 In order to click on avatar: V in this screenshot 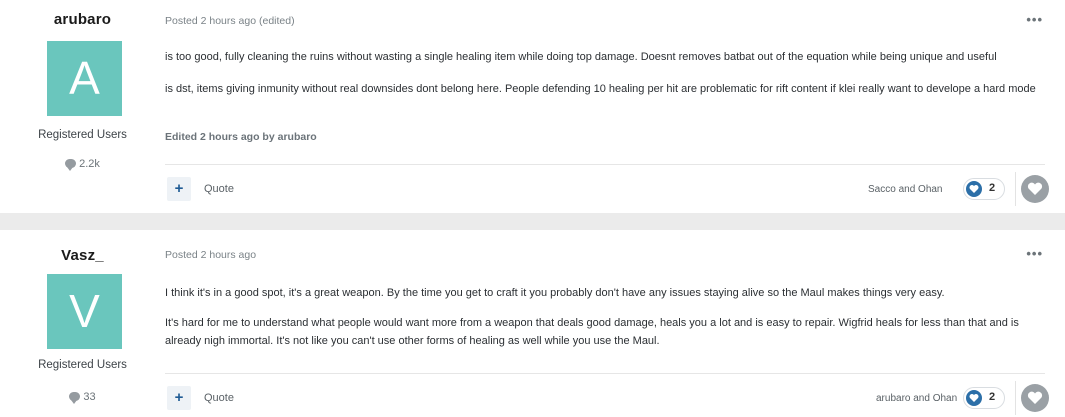, I will do `click(84, 311)`.